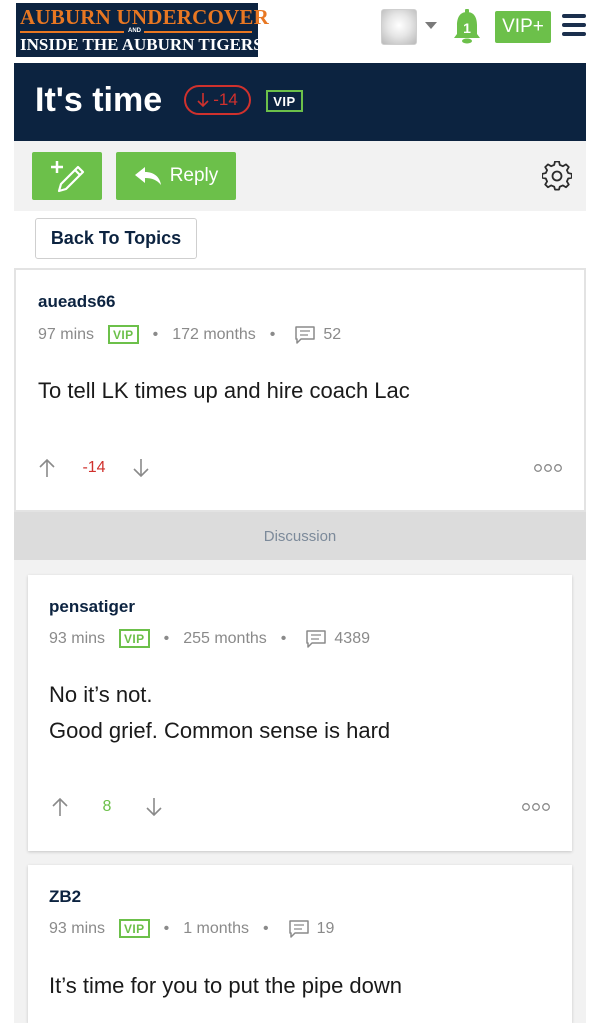 This screenshot has height=1023, width=600. I want to click on post-body-line: To tell LK times up and hire coach Lac, so click(224, 390).